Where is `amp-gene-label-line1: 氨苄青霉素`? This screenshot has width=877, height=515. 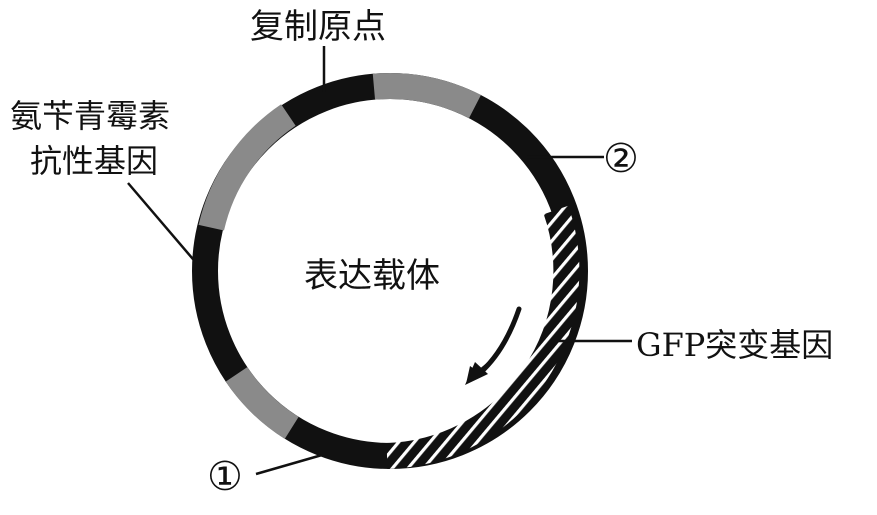 amp-gene-label-line1: 氨苄青霉素 is located at coordinates (90, 116).